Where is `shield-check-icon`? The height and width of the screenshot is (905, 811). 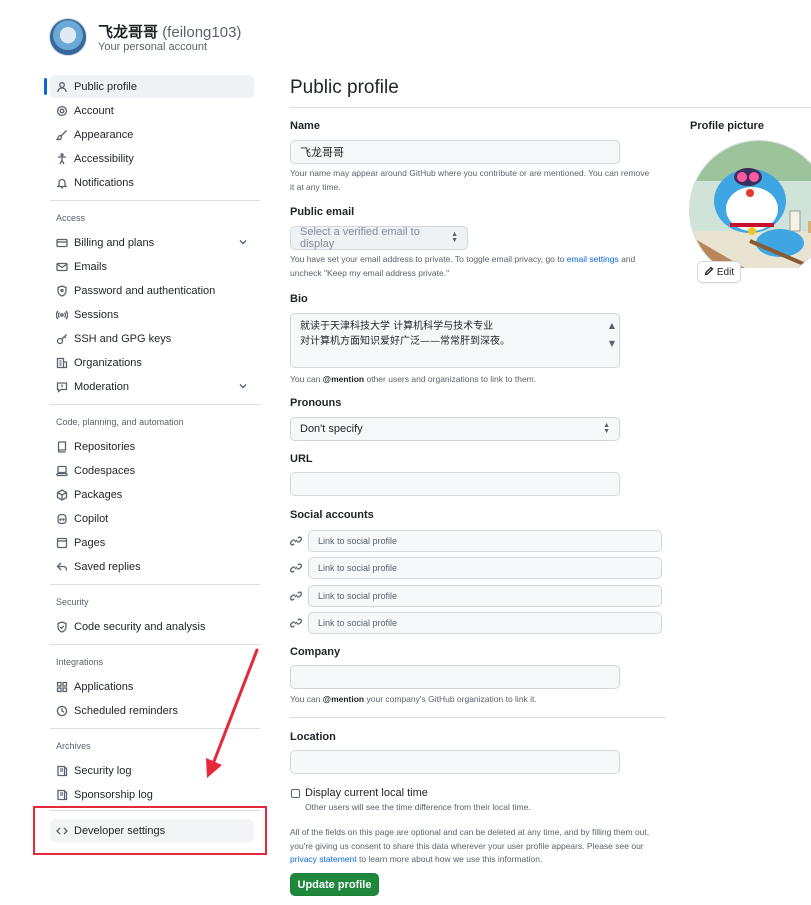
shield-check-icon is located at coordinates (62, 626).